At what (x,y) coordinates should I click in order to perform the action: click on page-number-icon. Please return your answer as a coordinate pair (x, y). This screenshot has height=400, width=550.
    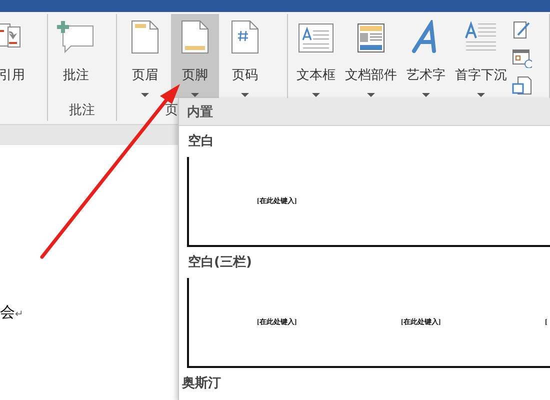
    Looking at the image, I should click on (245, 37).